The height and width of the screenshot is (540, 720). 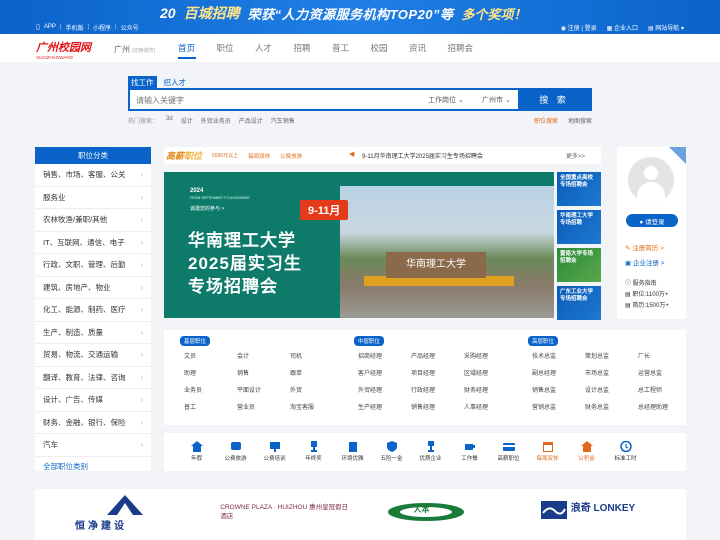 What do you see at coordinates (586, 452) in the screenshot?
I see `welfare-housing-fund: 公积金` at bounding box center [586, 452].